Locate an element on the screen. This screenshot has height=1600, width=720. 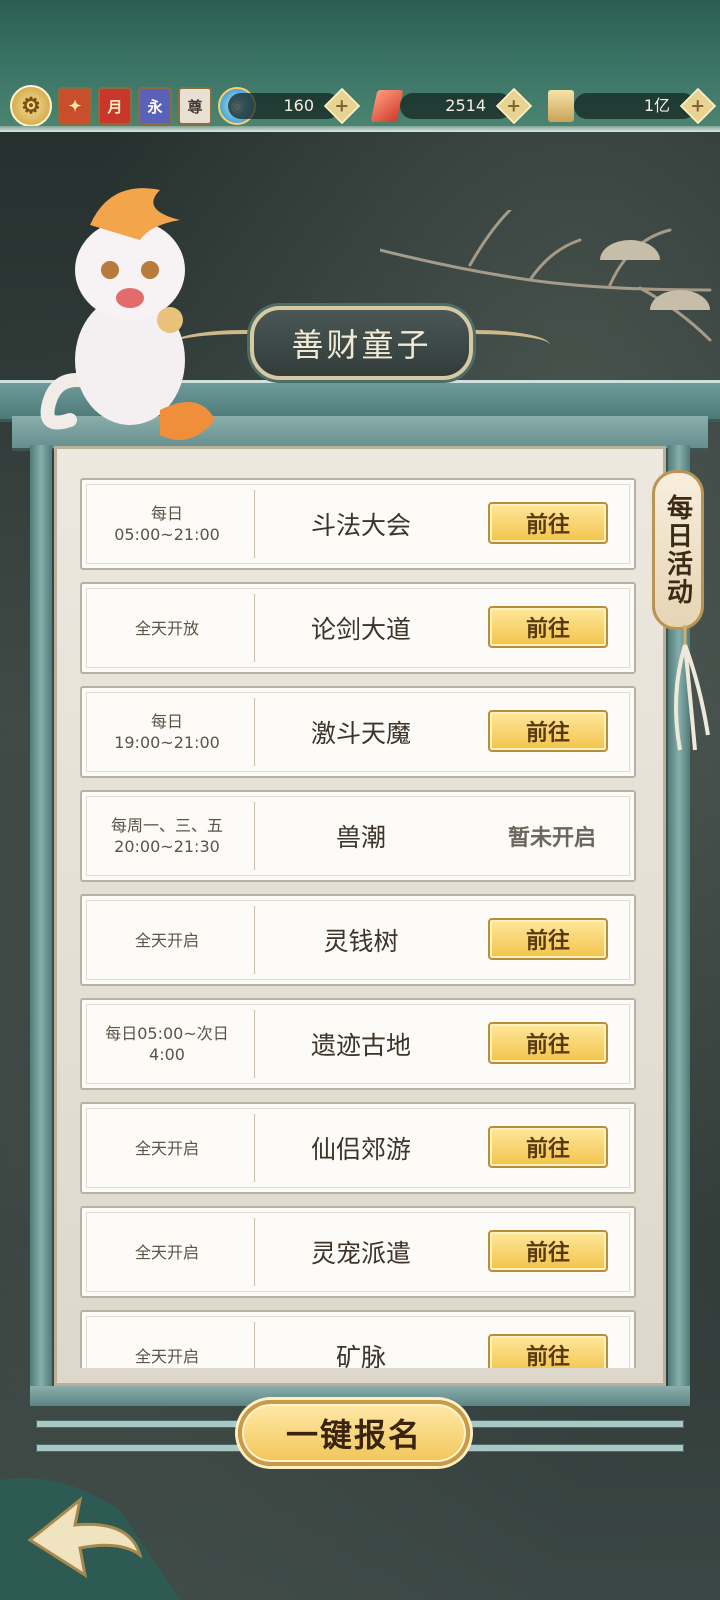
back-arrow-icon is located at coordinates (90, 1535).